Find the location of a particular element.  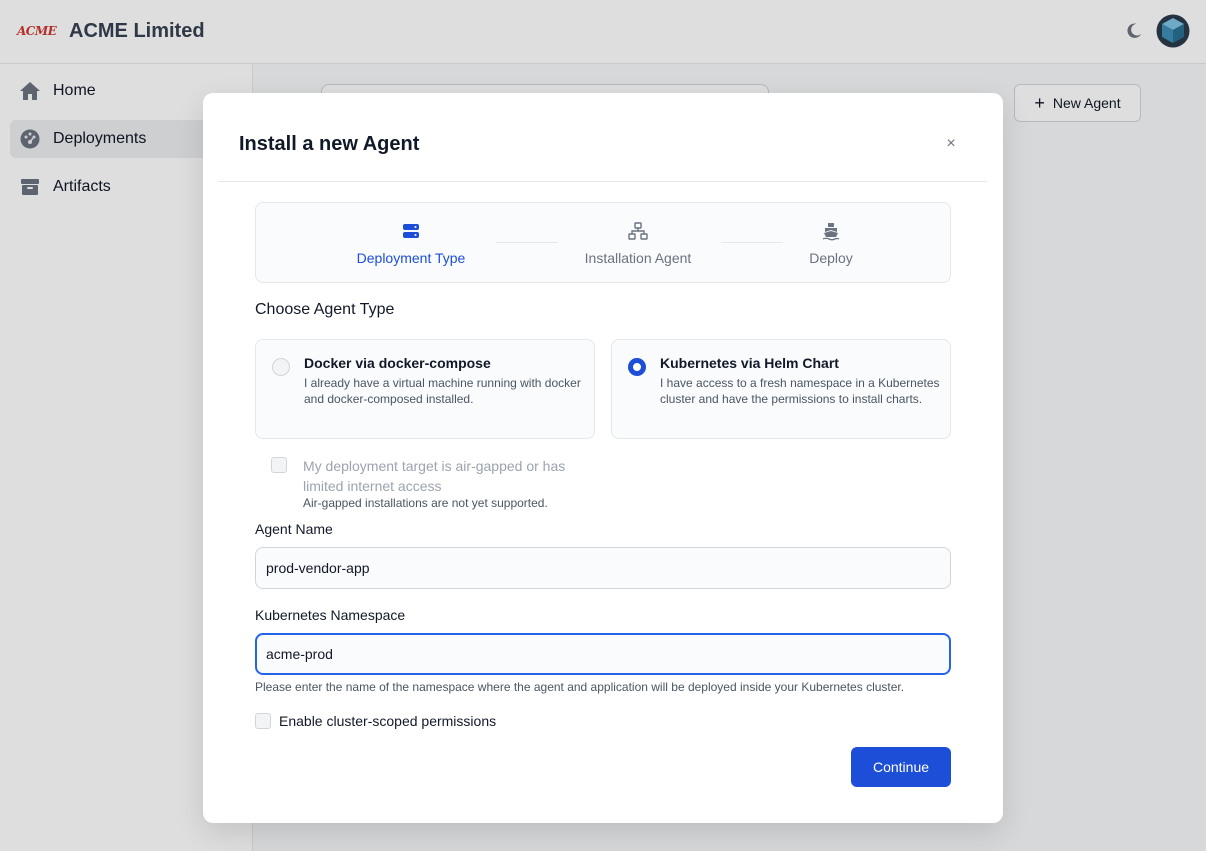

radio-kubernetes-helm is located at coordinates (637, 367).